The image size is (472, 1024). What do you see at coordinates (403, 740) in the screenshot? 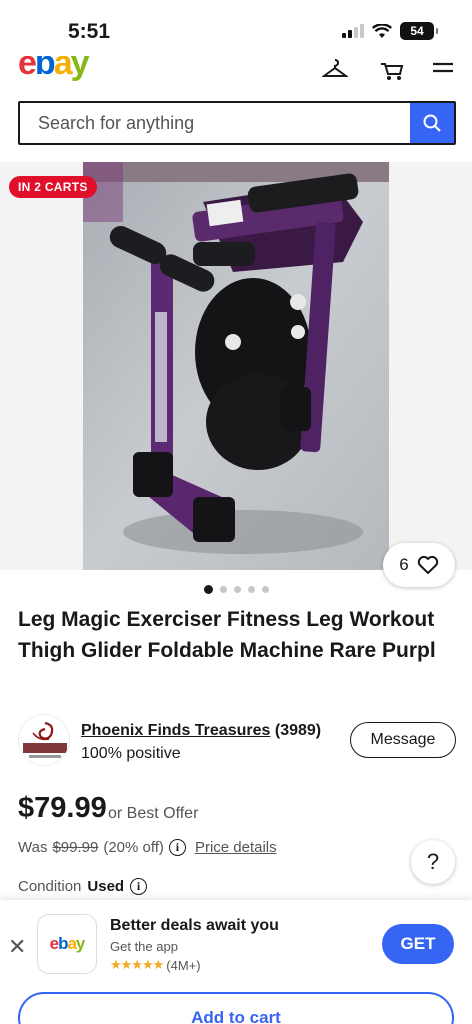
I see `message-button: Message` at bounding box center [403, 740].